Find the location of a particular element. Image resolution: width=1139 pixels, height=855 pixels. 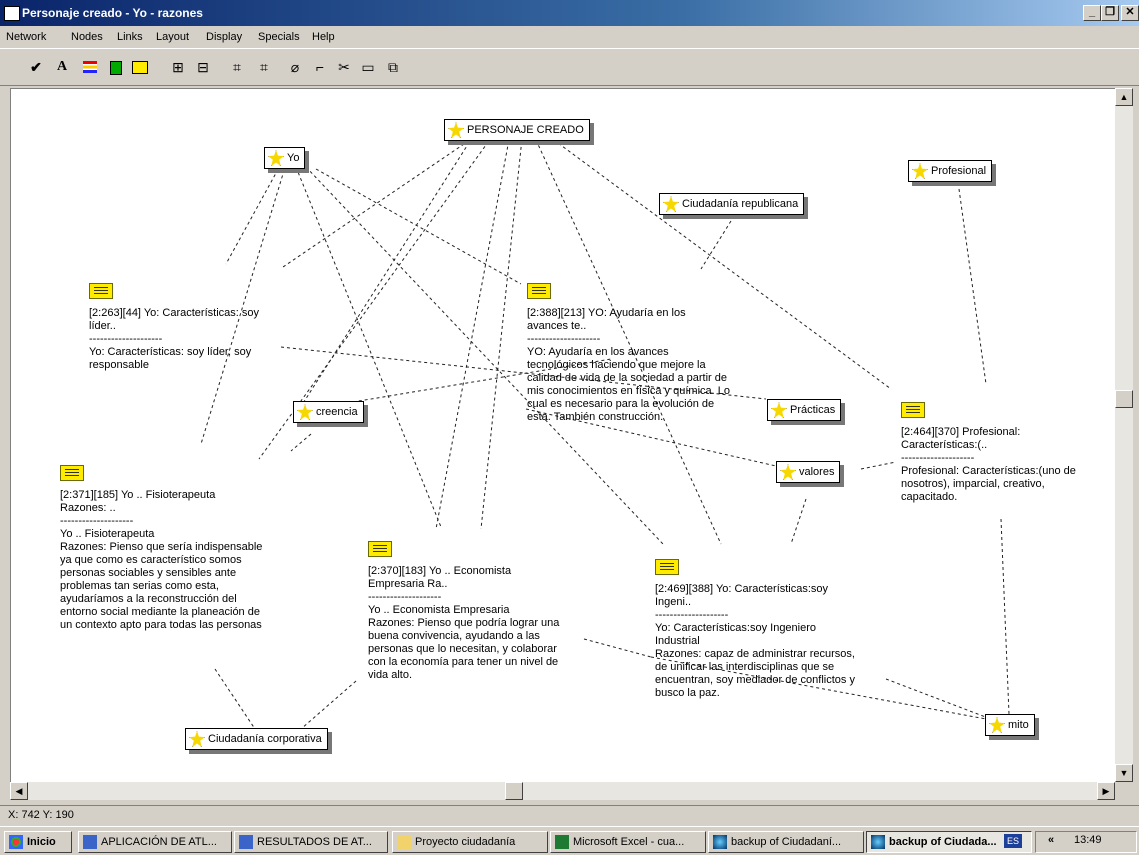

menu-network: Network is located at coordinates (26, 37).